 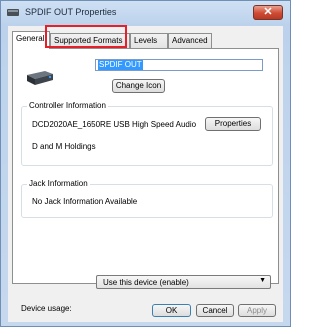 I want to click on jack-info-label: Jack Information, so click(x=58, y=183).